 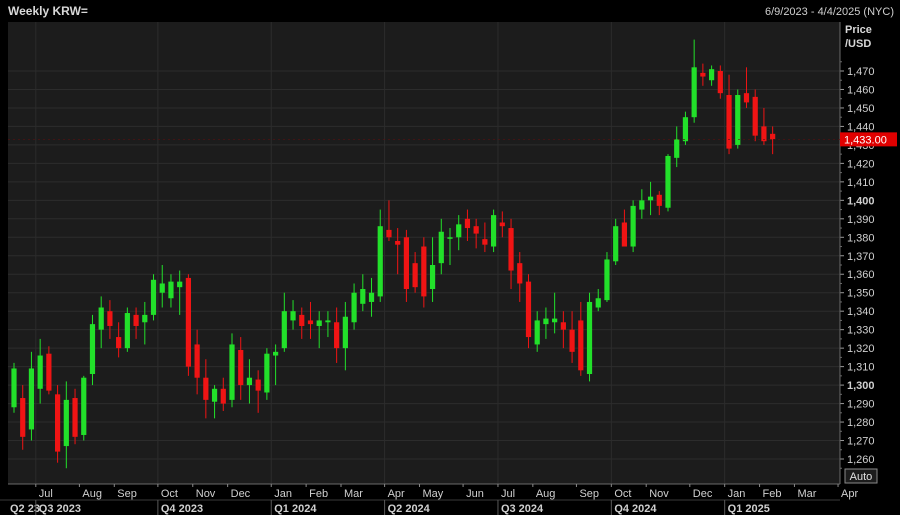 I want to click on last-price-label: 1,433.00, so click(x=865, y=140).